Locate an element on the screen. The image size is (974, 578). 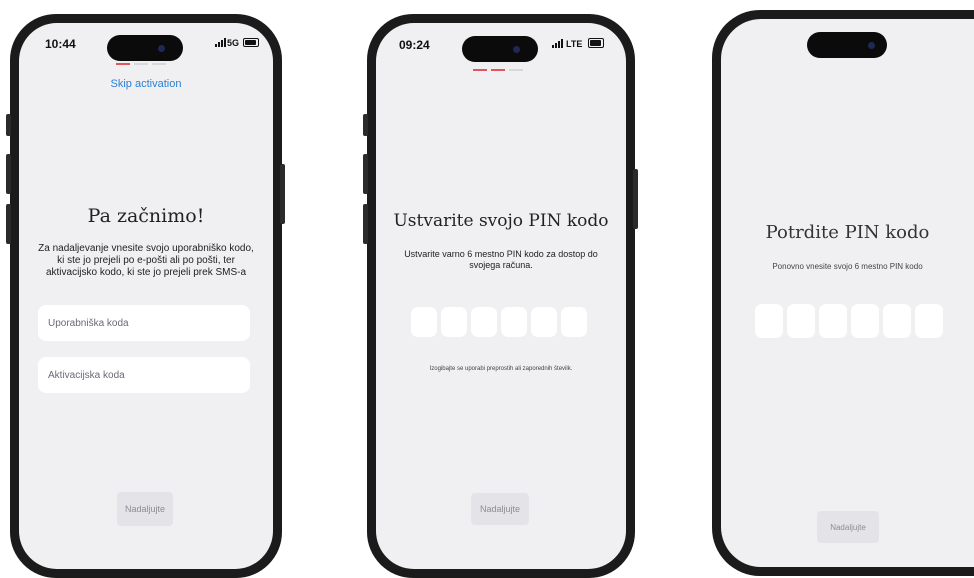
network-label: 5G is located at coordinates (233, 43).